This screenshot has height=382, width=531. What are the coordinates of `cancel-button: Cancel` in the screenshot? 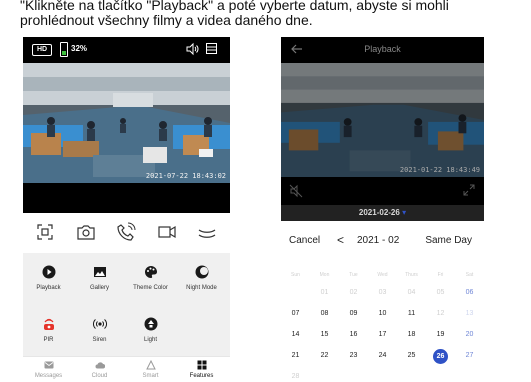 It's located at (304, 240).